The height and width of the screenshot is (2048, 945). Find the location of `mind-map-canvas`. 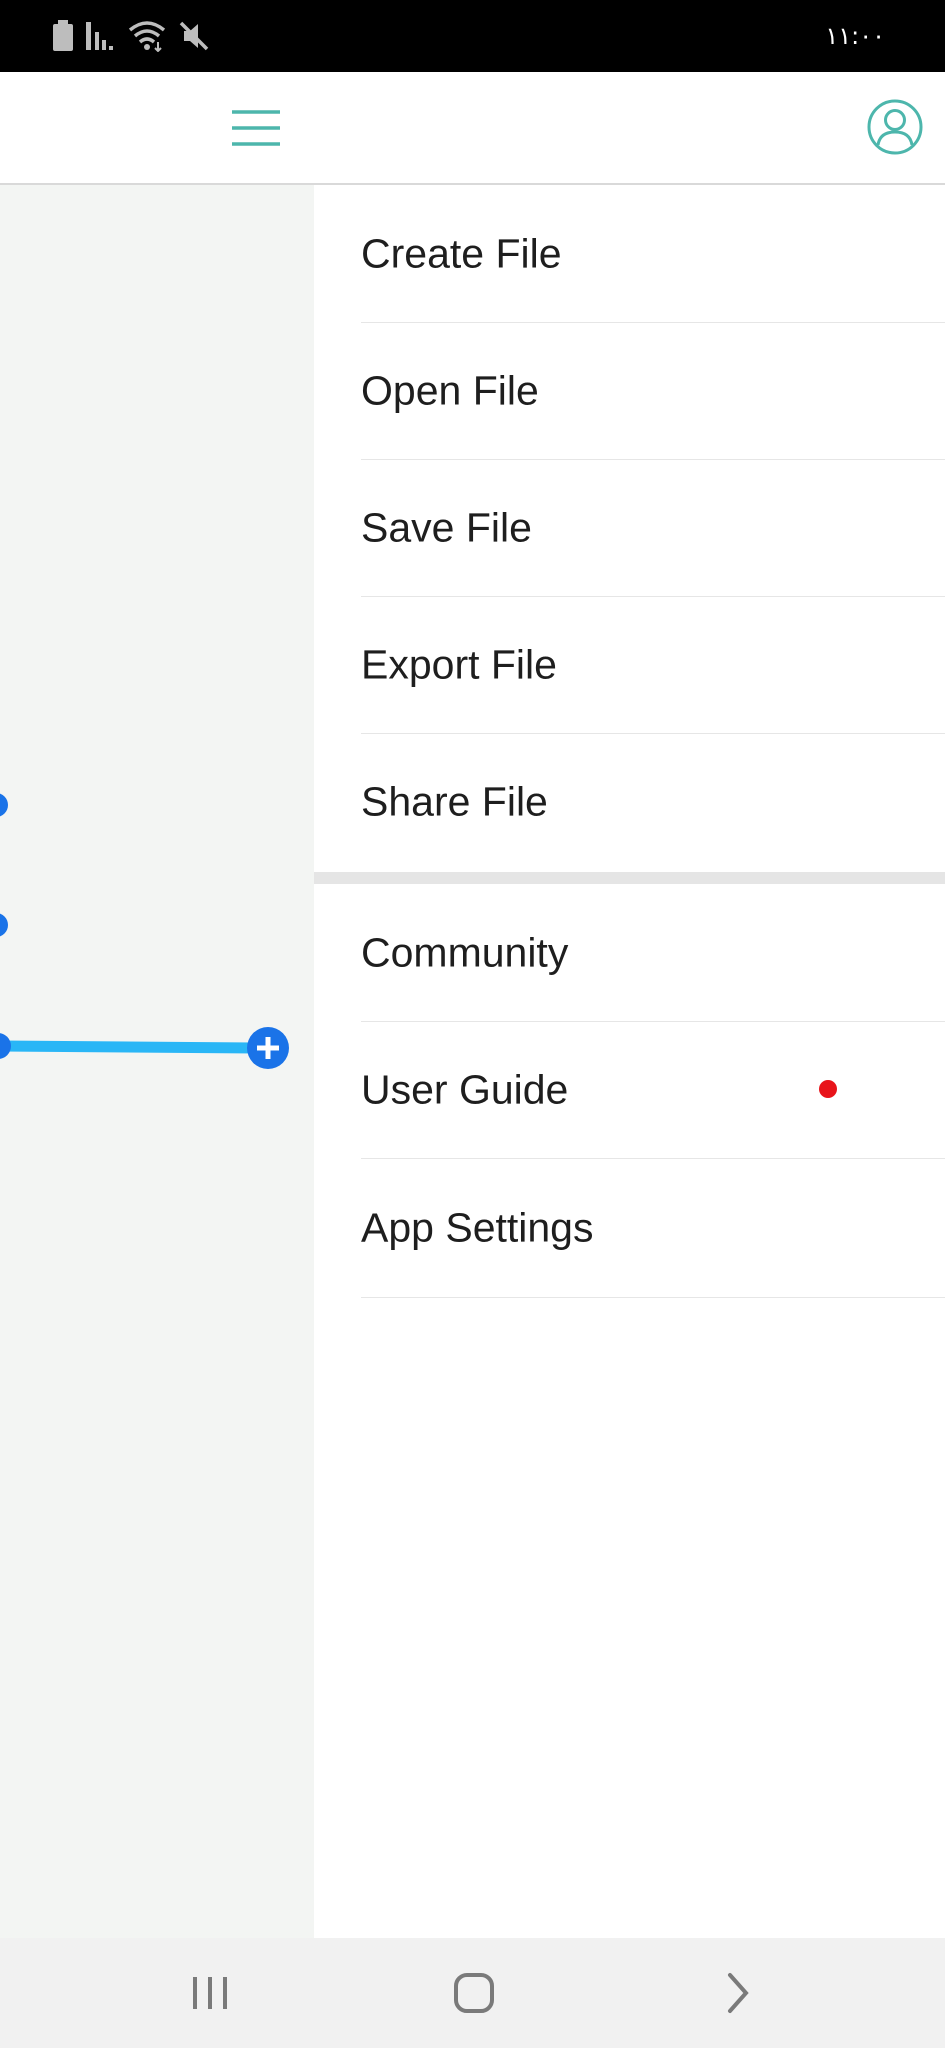

mind-map-canvas is located at coordinates (144, 931).